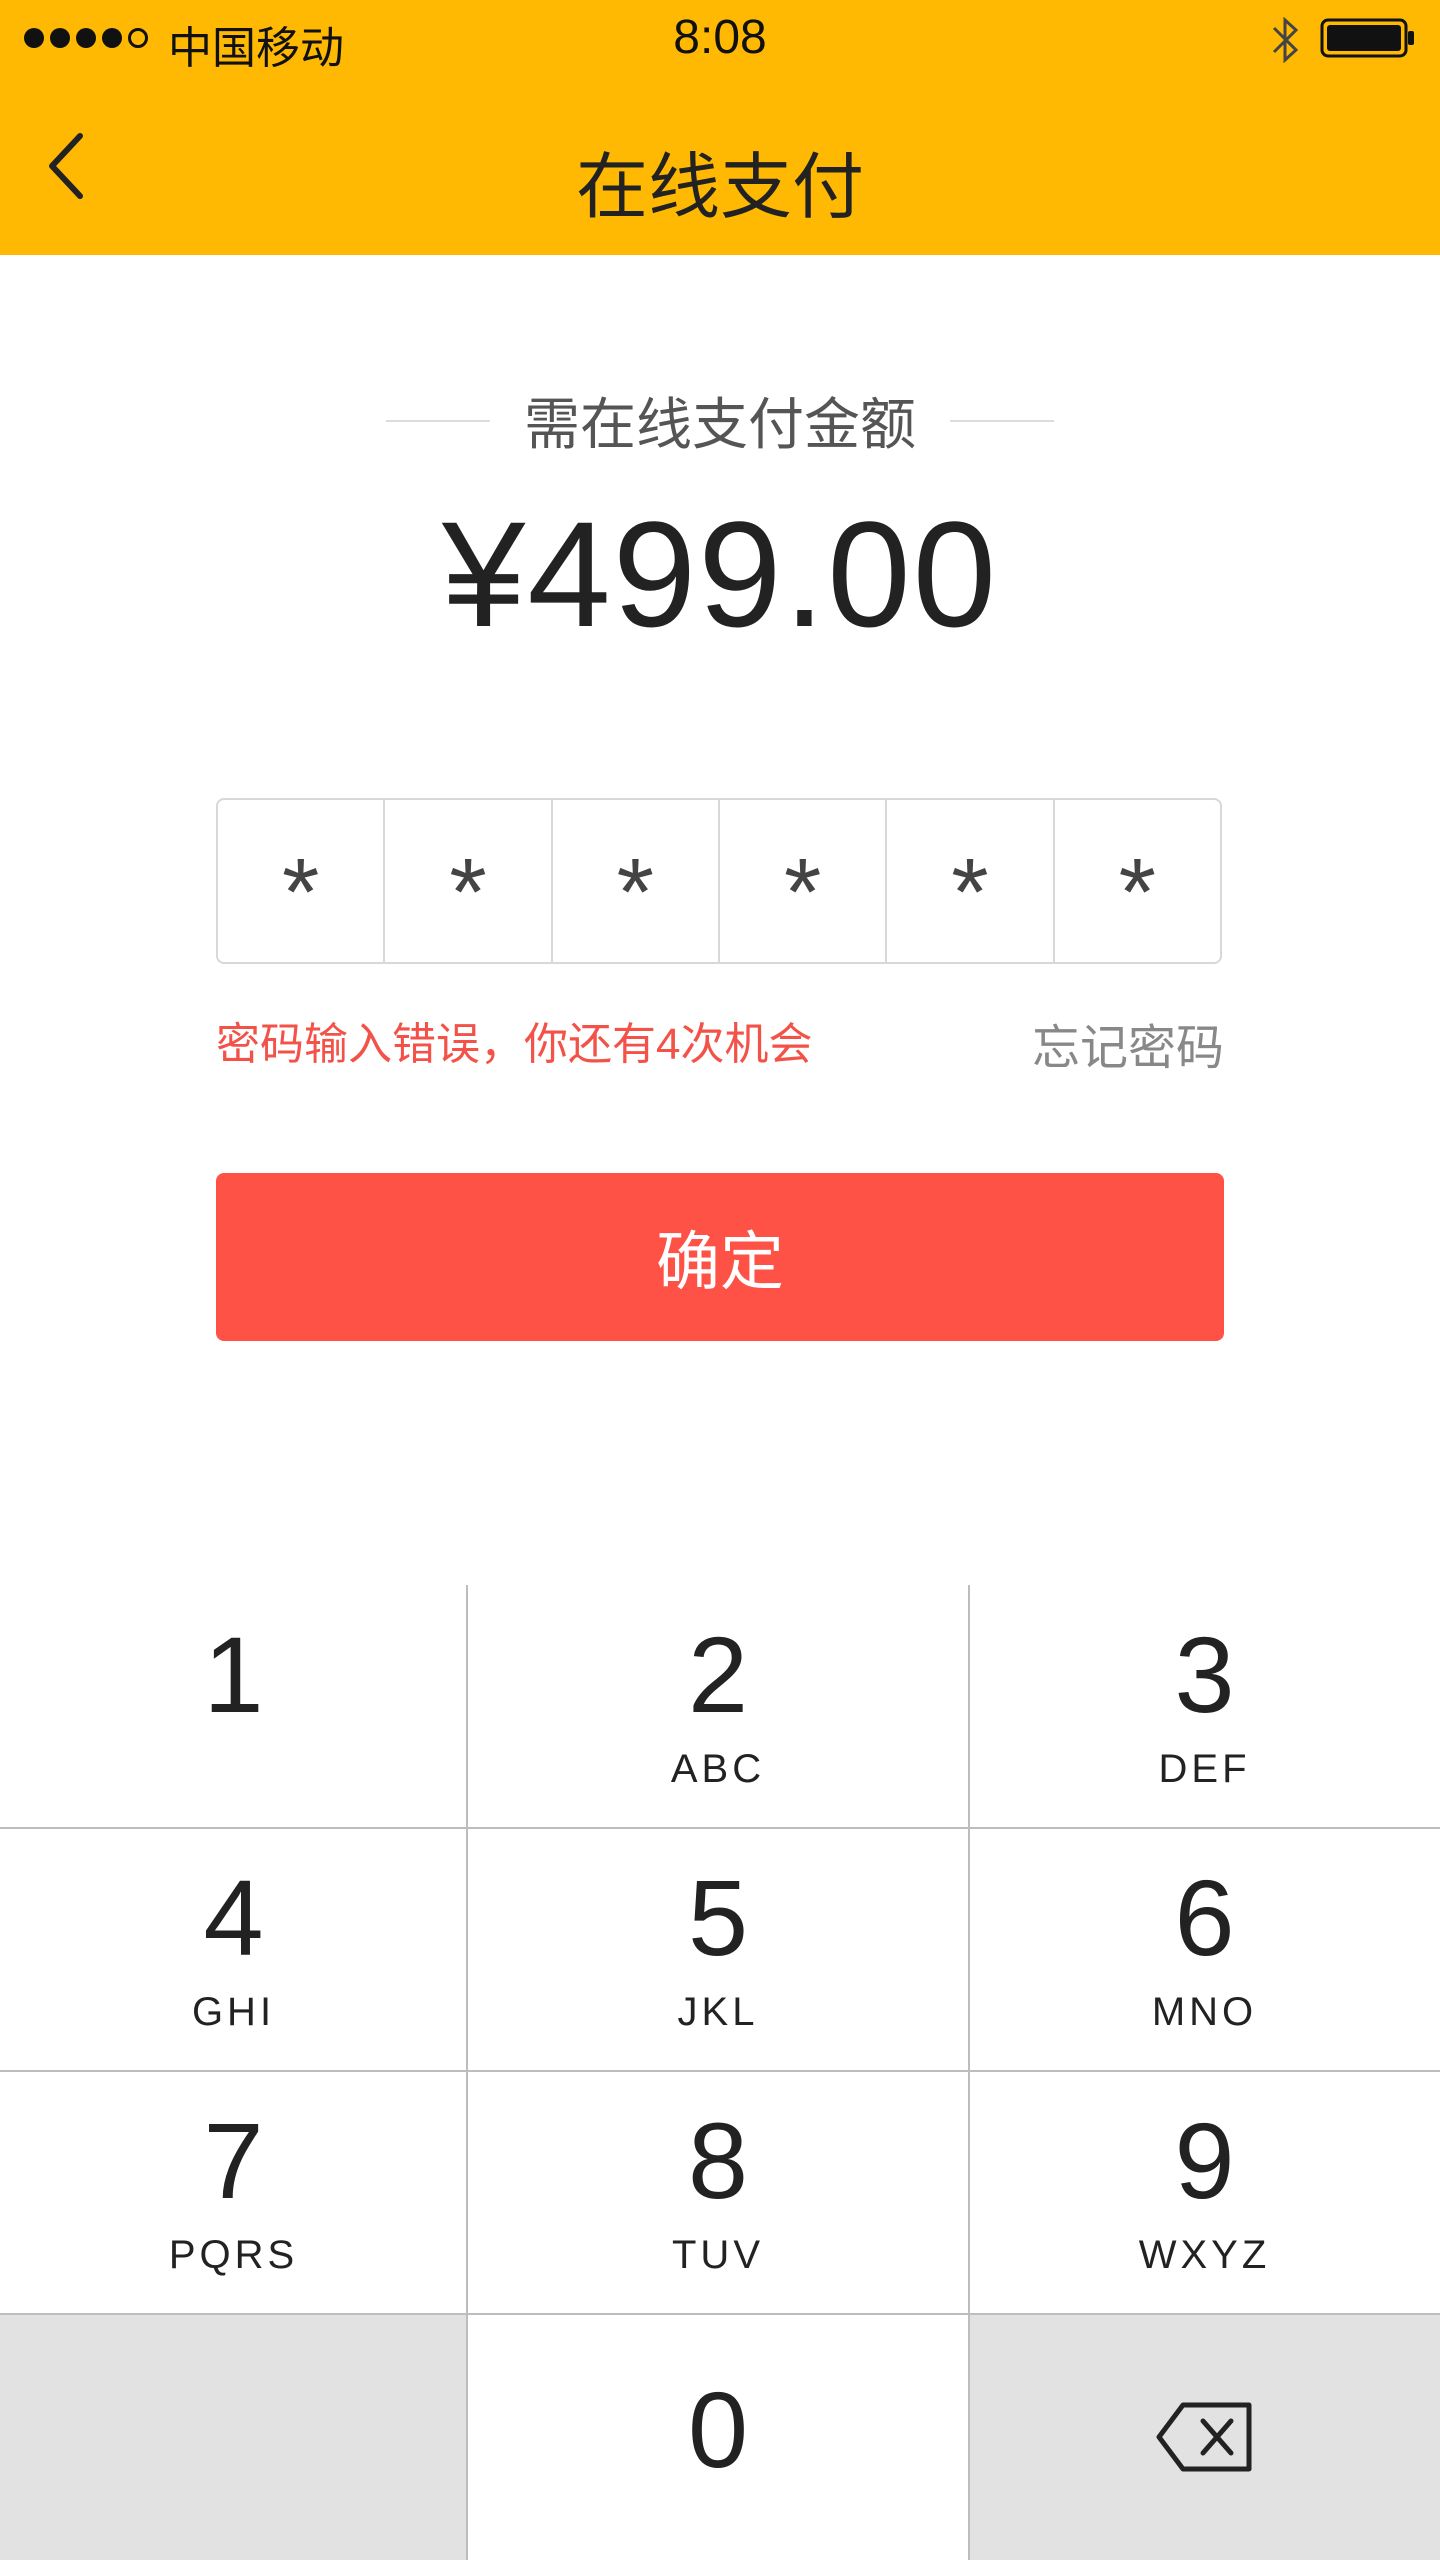  I want to click on delete-key, so click(1204, 2437).